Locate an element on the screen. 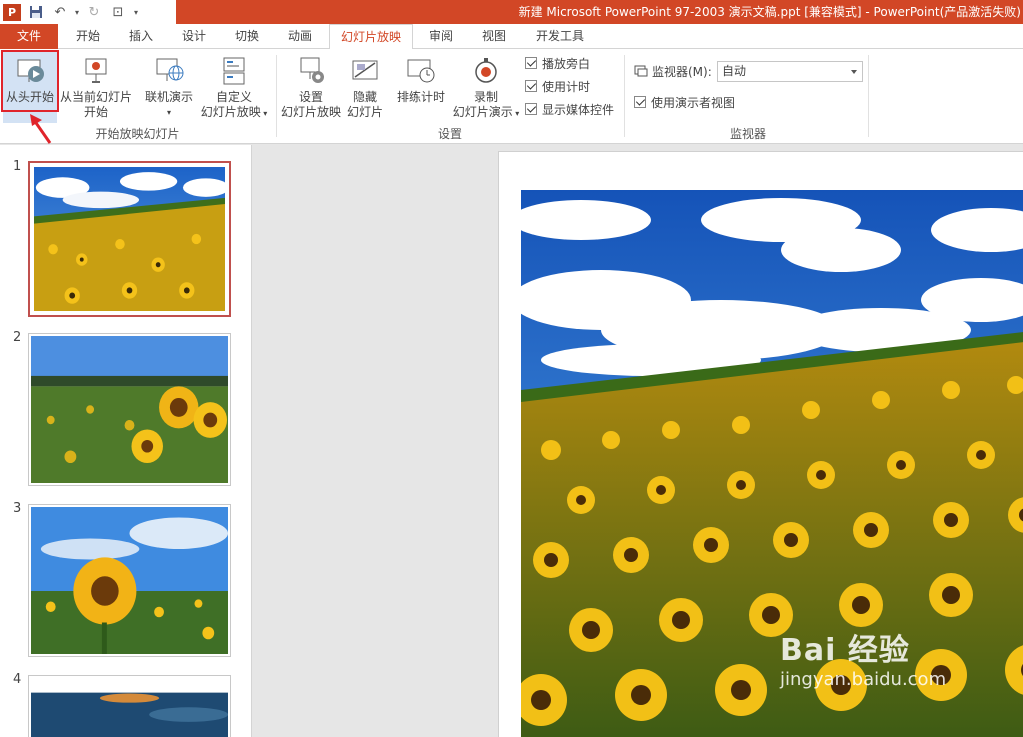 The height and width of the screenshot is (737, 1023). baidu-watermark: Bai 经验 jingyan.baidu.com is located at coordinates (863, 657).